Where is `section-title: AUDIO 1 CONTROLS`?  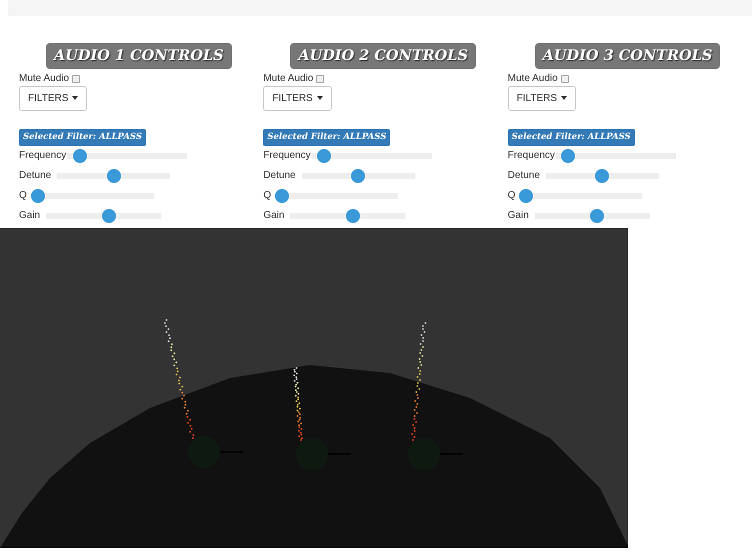
section-title: AUDIO 1 CONTROLS is located at coordinates (139, 56).